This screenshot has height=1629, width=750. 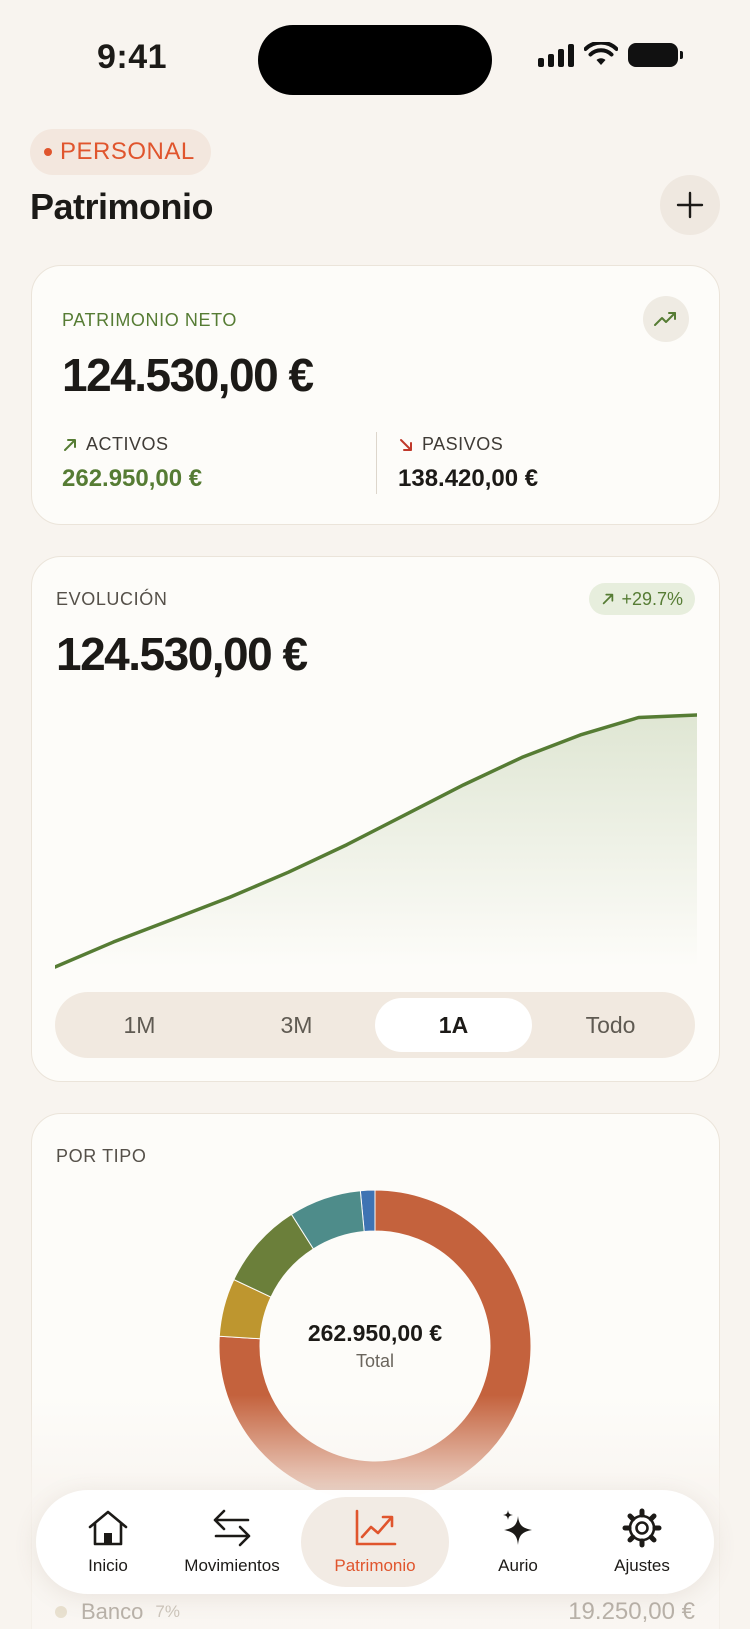 What do you see at coordinates (375, 1528) in the screenshot?
I see `chart-trend-icon` at bounding box center [375, 1528].